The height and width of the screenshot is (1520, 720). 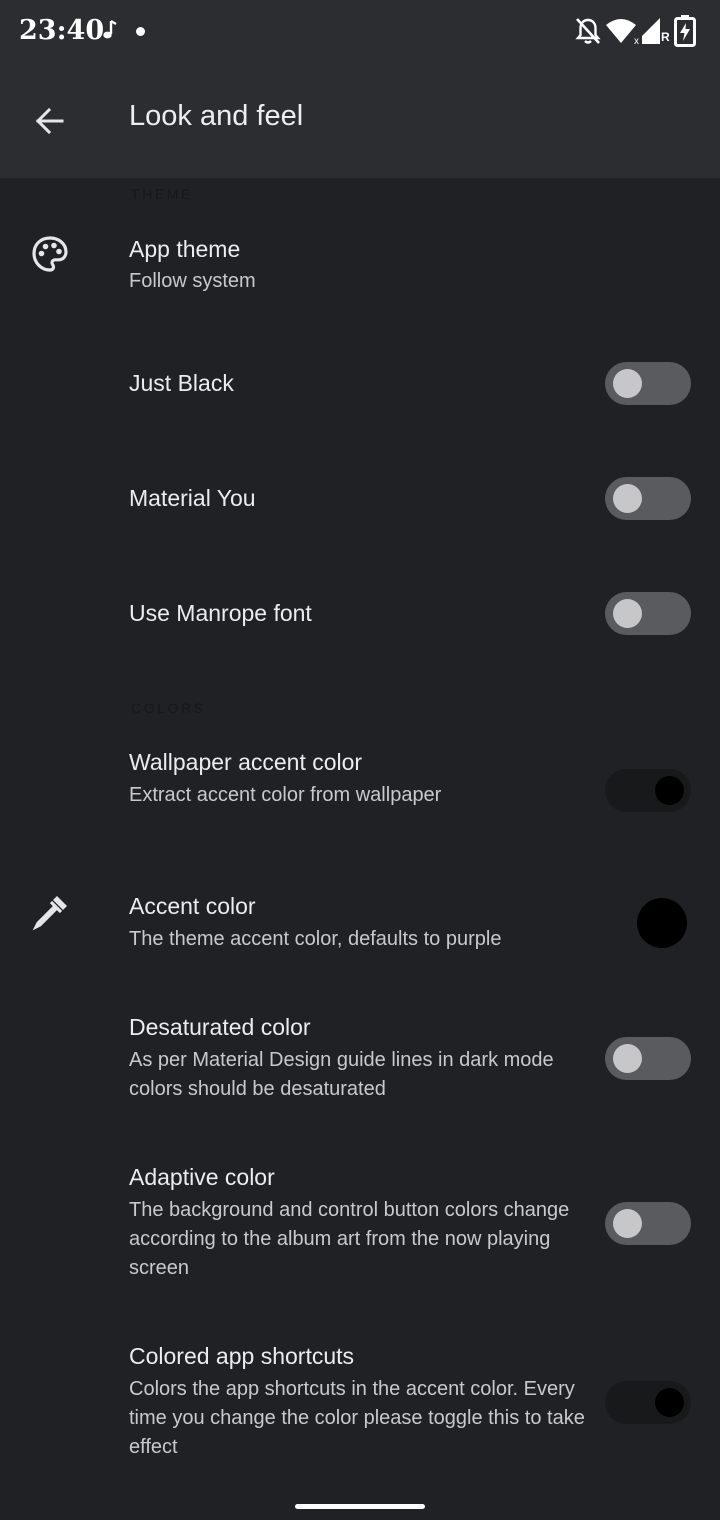 I want to click on pref-title: Adaptive color, so click(x=202, y=1177).